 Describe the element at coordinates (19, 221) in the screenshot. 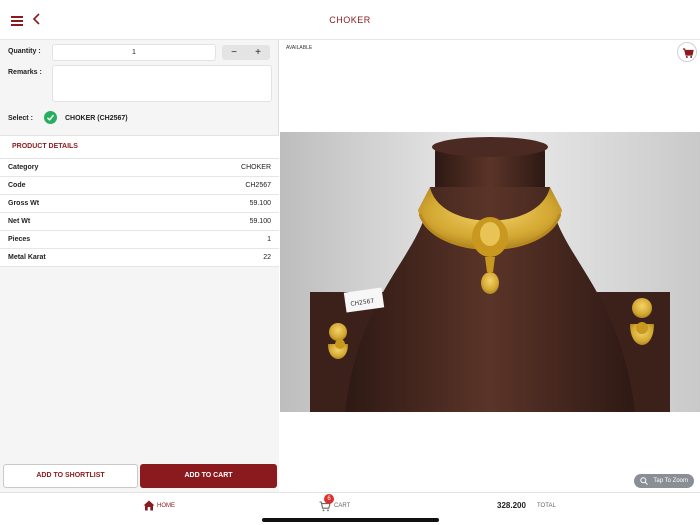

I see `row-key: Net Wt` at that location.